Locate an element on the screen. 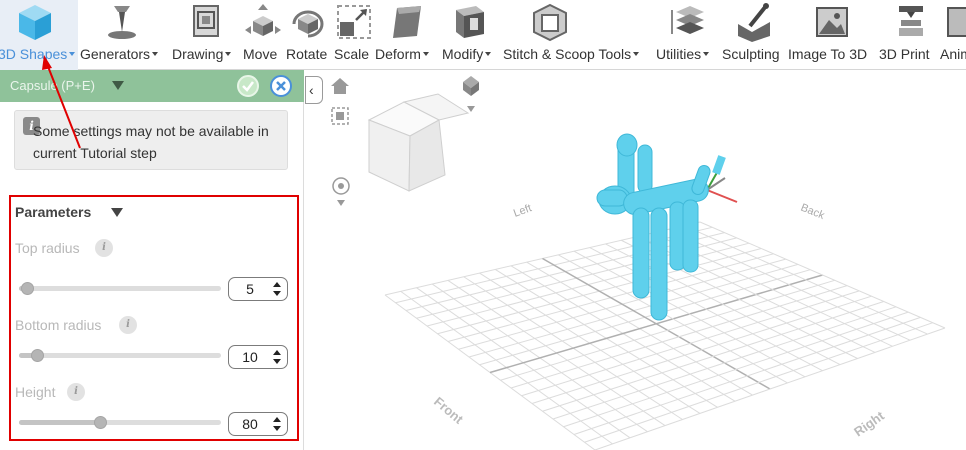 The image size is (966, 450). generator-icon is located at coordinates (122, 22).